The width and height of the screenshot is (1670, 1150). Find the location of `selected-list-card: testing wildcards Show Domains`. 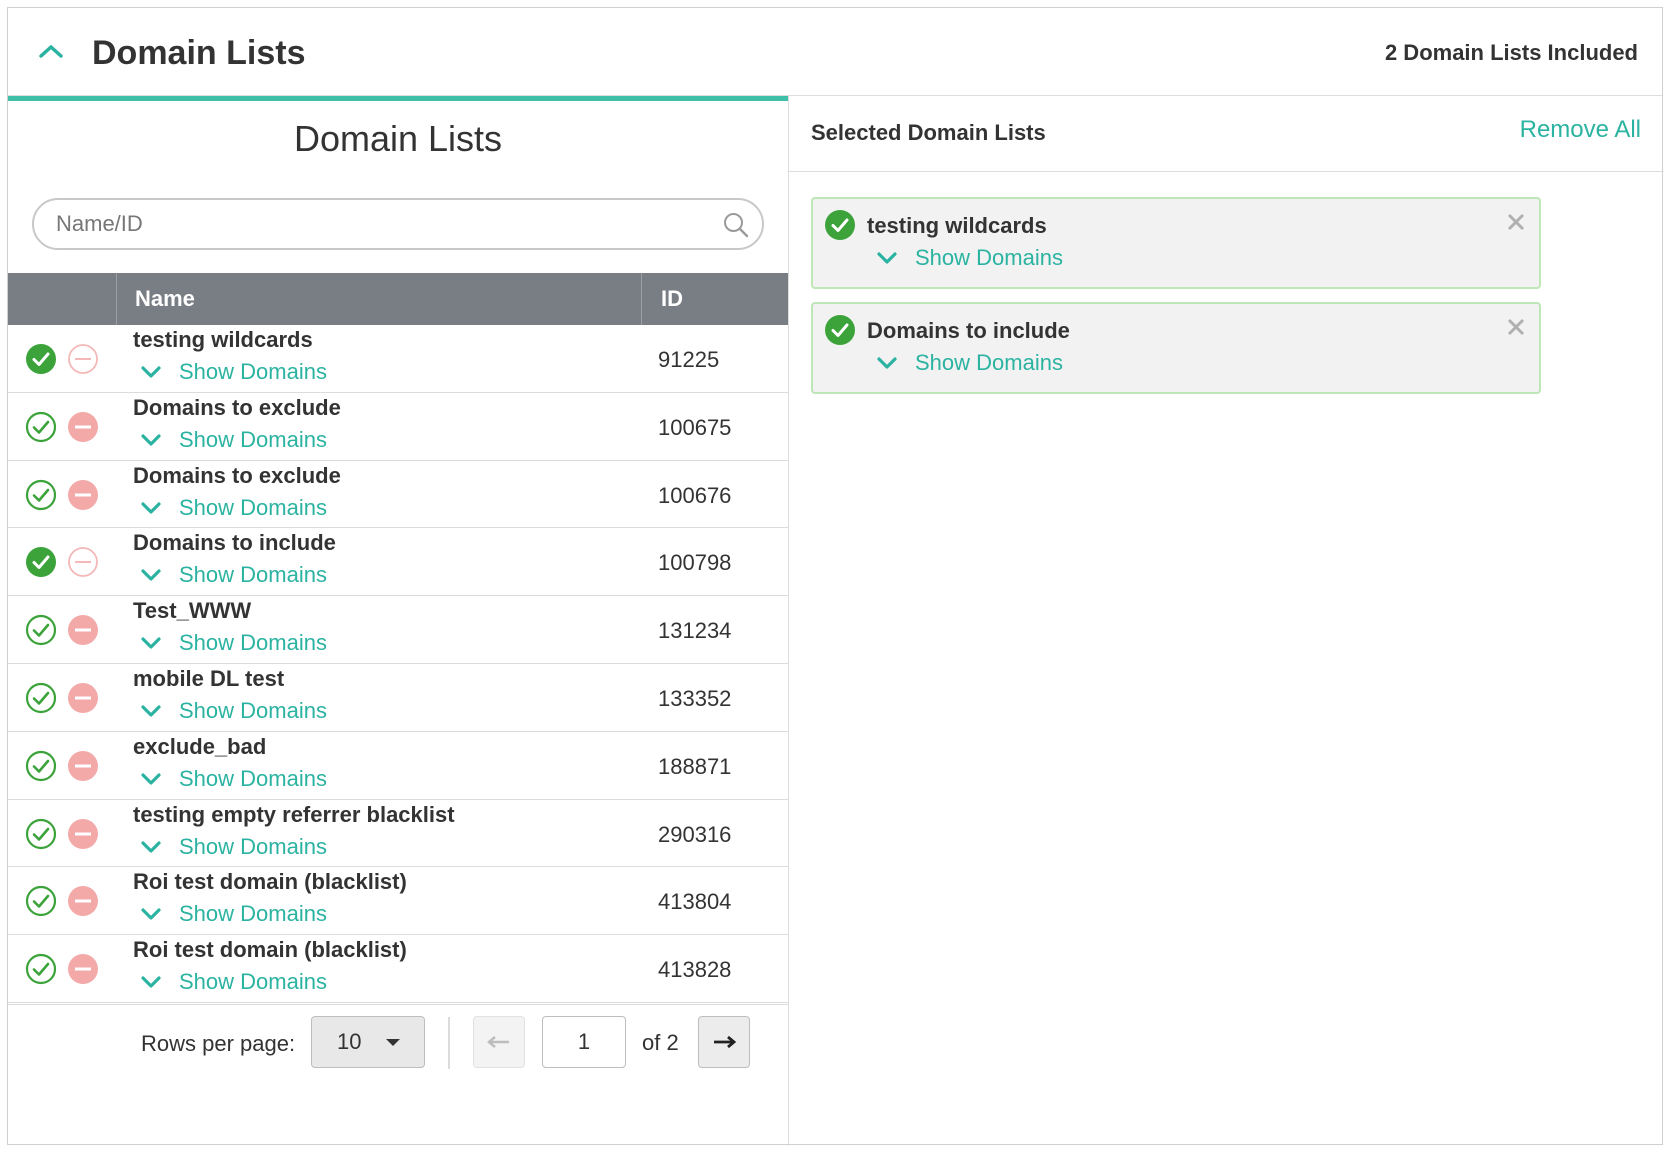

selected-list-card: testing wildcards Show Domains is located at coordinates (1176, 243).